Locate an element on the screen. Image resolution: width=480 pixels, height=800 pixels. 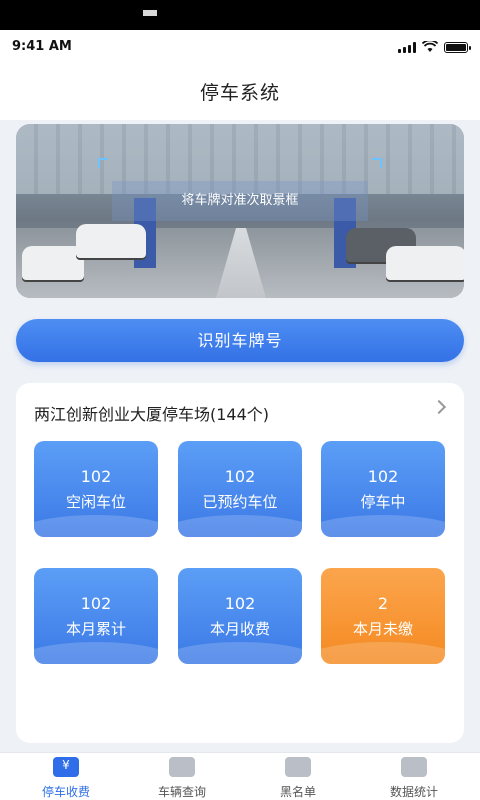
tab-label: 停车收费 is located at coordinates (65, 792).